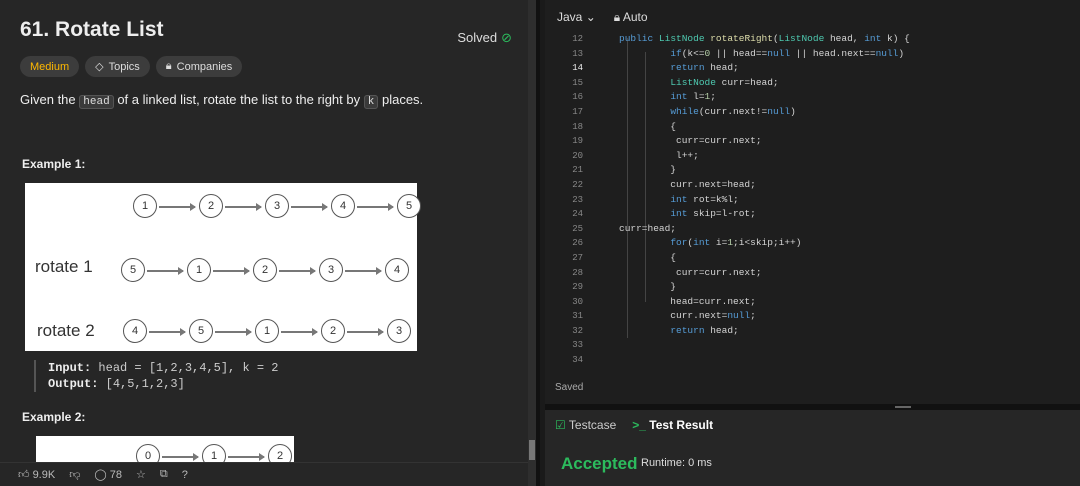 The width and height of the screenshot is (1080, 486). I want to click on like-count: 9.9K, so click(44, 475).